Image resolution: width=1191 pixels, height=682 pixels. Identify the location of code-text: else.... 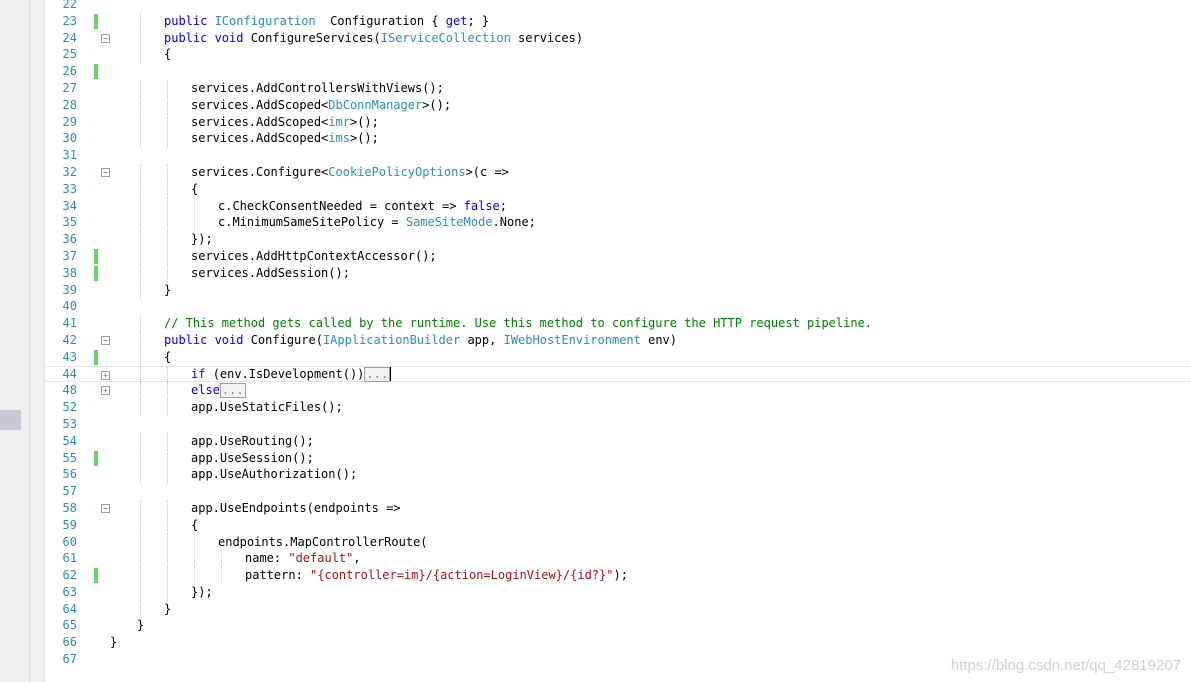
(218, 390).